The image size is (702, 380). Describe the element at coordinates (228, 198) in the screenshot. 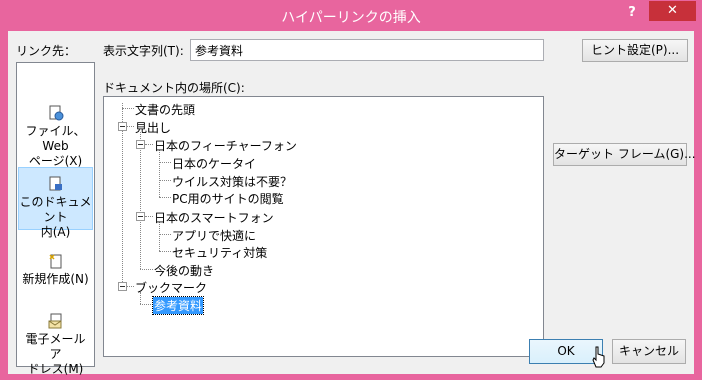

I see `tree-item: PC用のサイトの閲覧` at that location.